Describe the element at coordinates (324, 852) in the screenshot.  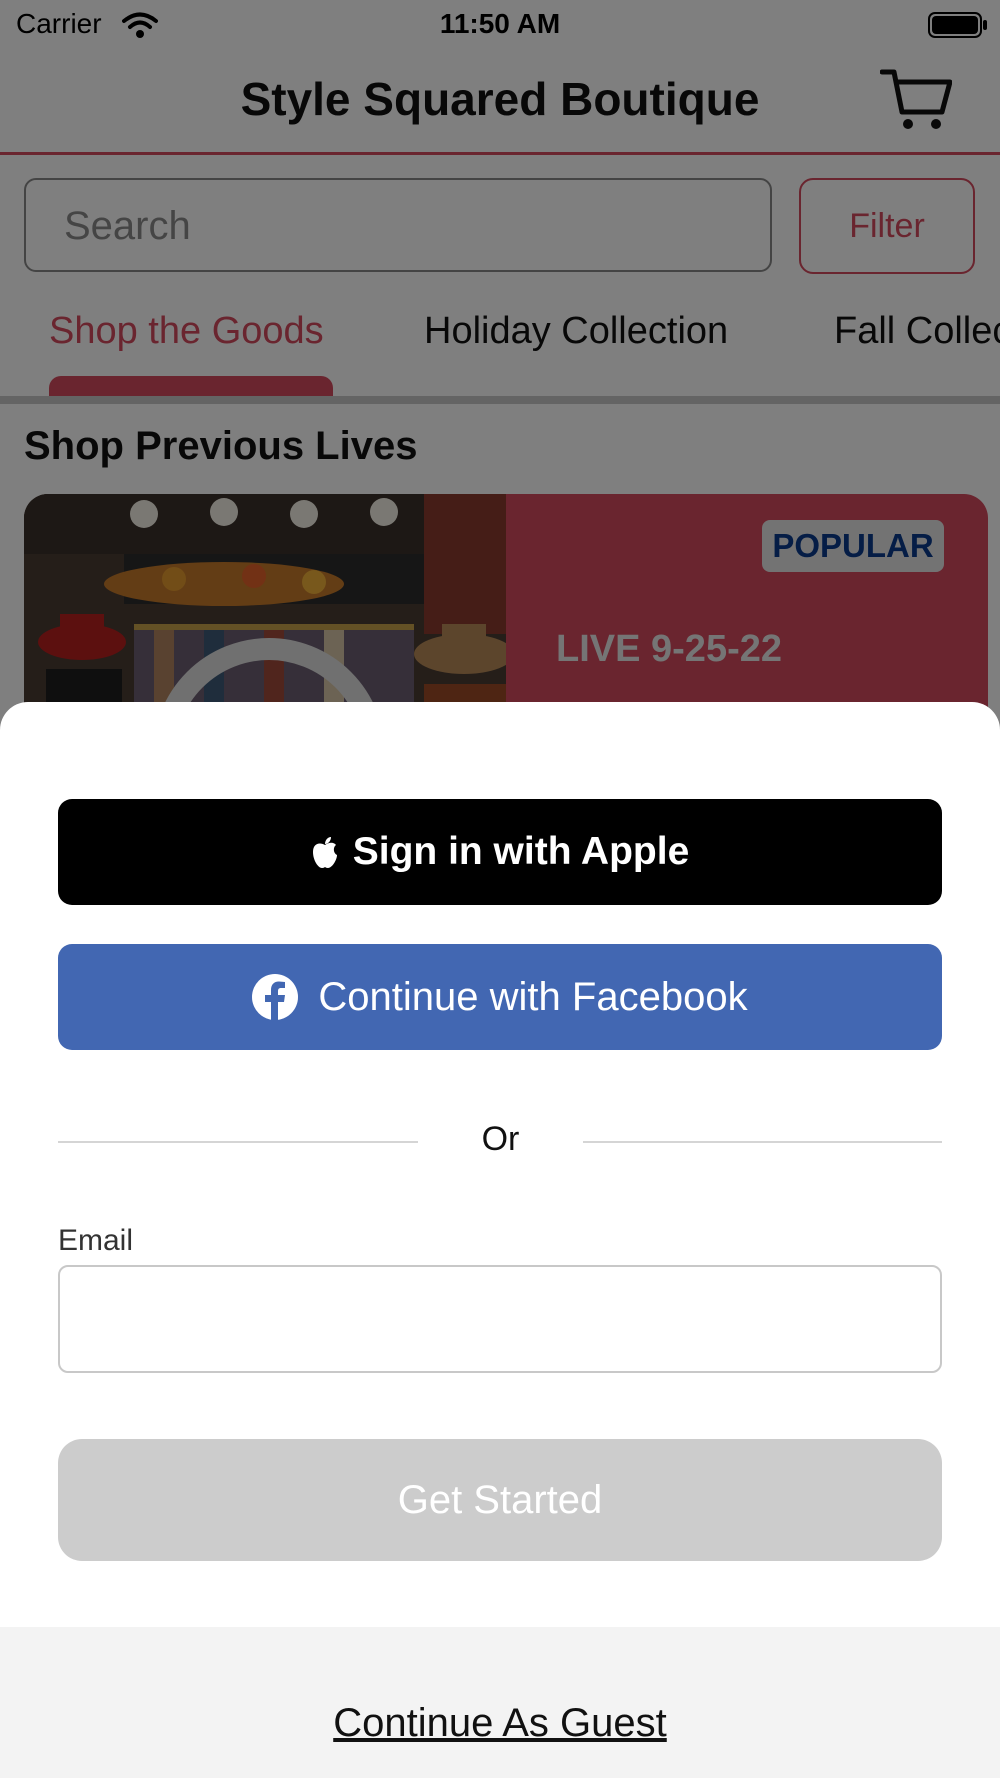
I see `apple-icon` at that location.